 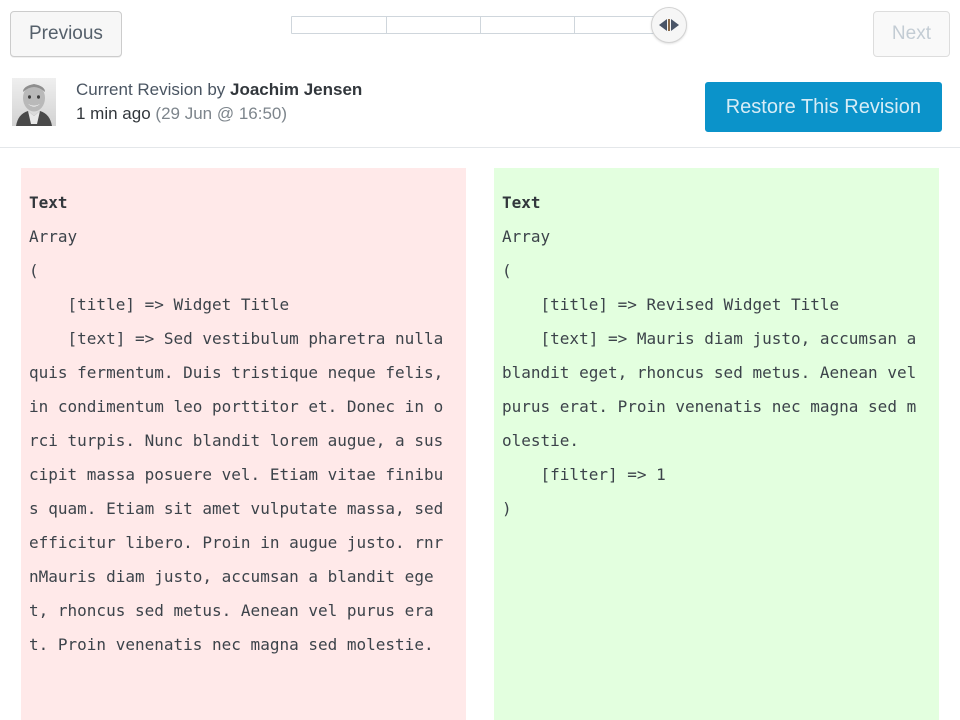 I want to click on revision-slider-handle, so click(x=669, y=25).